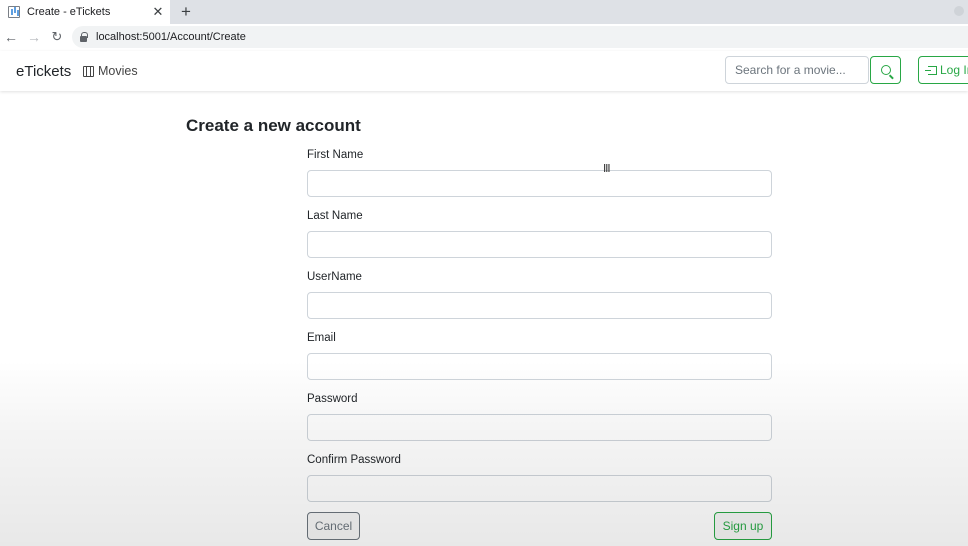 The image size is (968, 546). What do you see at coordinates (334, 277) in the screenshot?
I see `username-label: UserName` at bounding box center [334, 277].